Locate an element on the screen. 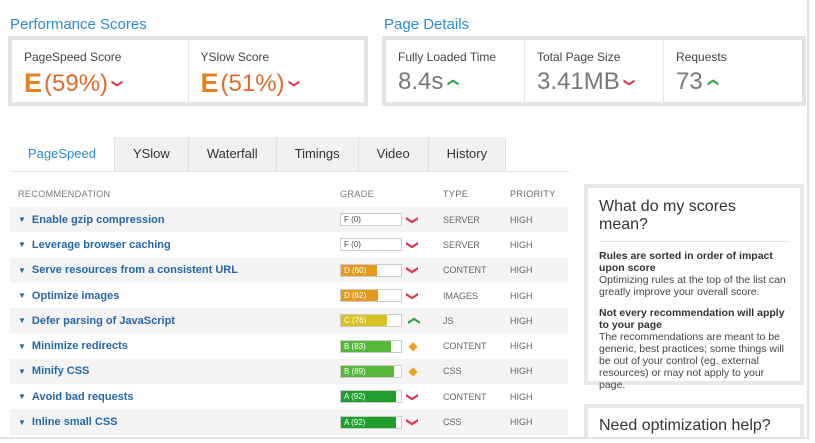 This screenshot has width=815, height=443. header-type: TYPE is located at coordinates (456, 194).